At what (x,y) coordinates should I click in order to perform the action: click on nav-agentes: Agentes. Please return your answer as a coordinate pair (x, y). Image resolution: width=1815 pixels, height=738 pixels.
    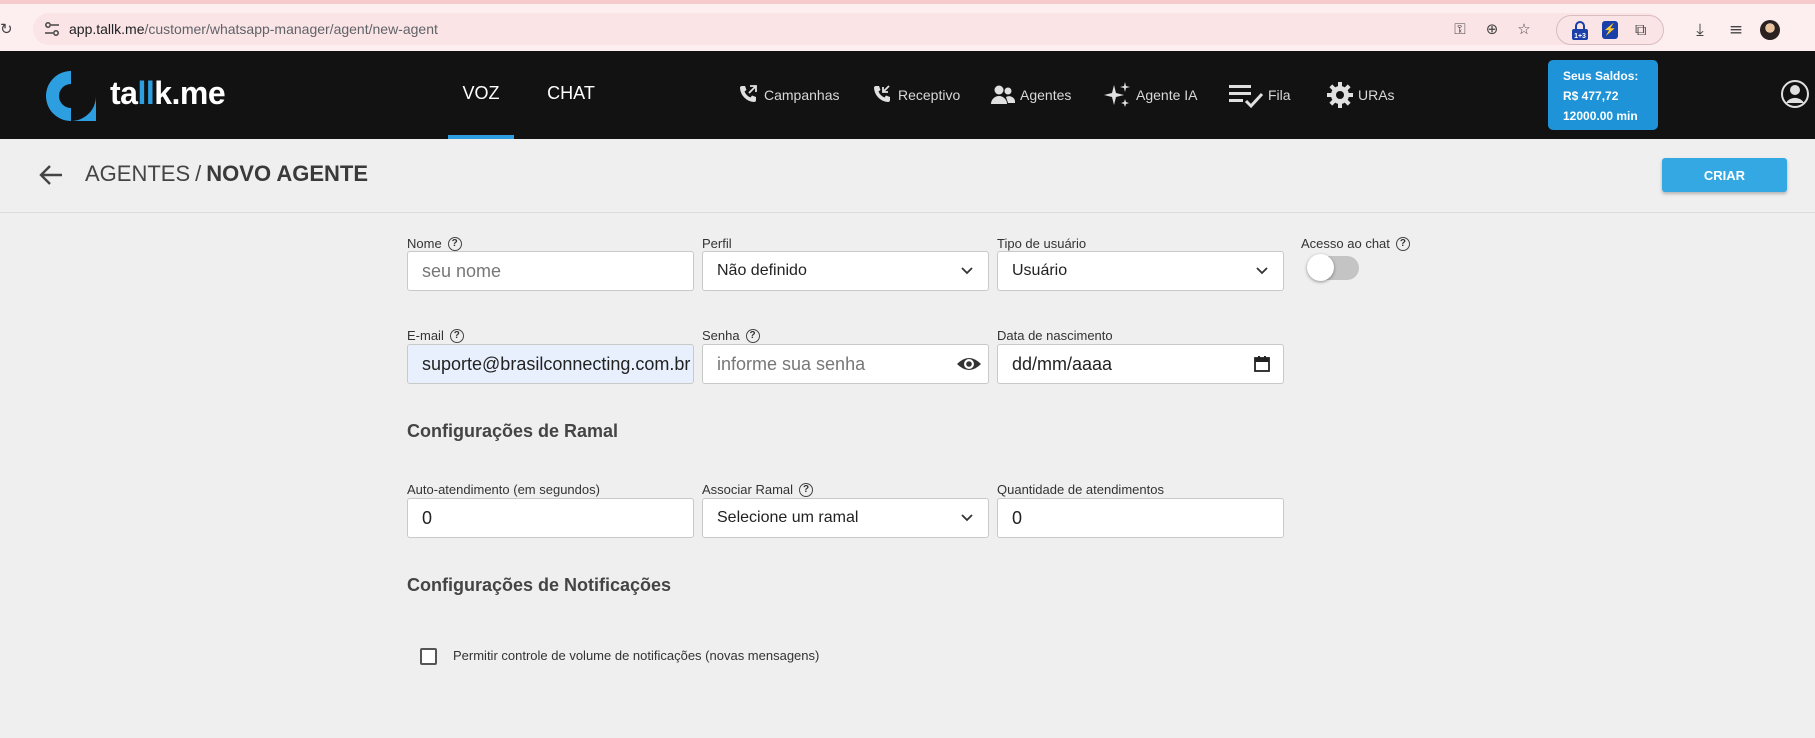
    Looking at the image, I should click on (1030, 95).